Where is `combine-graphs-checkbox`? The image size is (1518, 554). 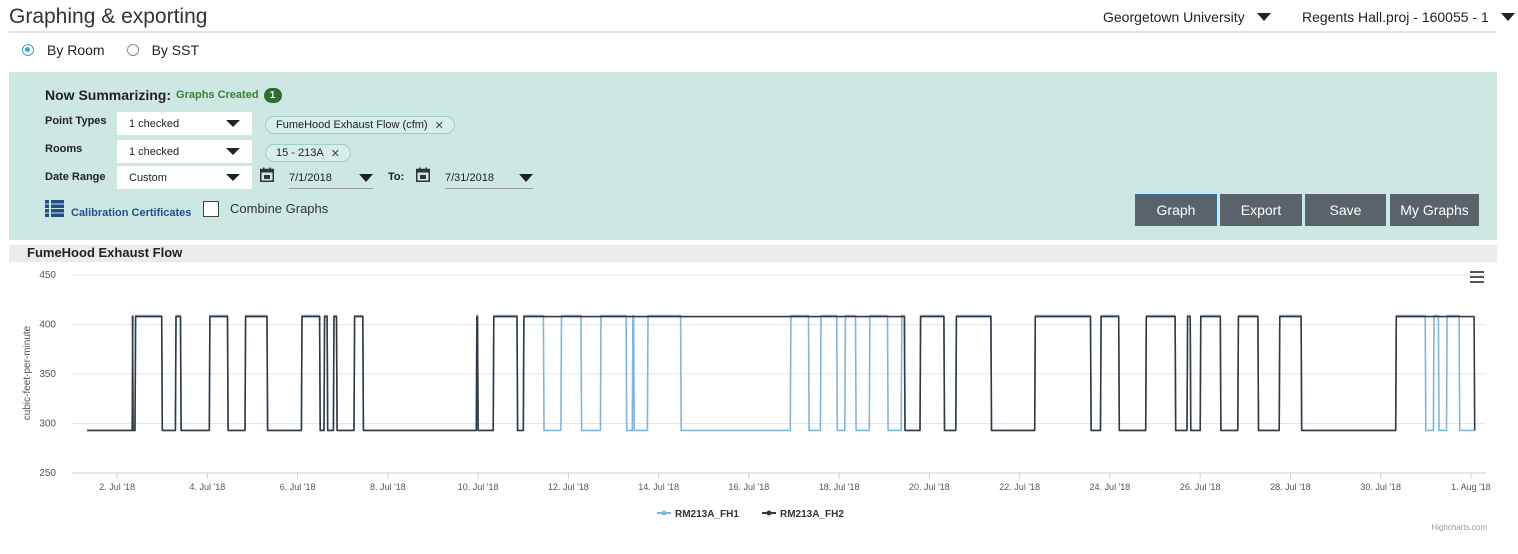
combine-graphs-checkbox is located at coordinates (211, 209).